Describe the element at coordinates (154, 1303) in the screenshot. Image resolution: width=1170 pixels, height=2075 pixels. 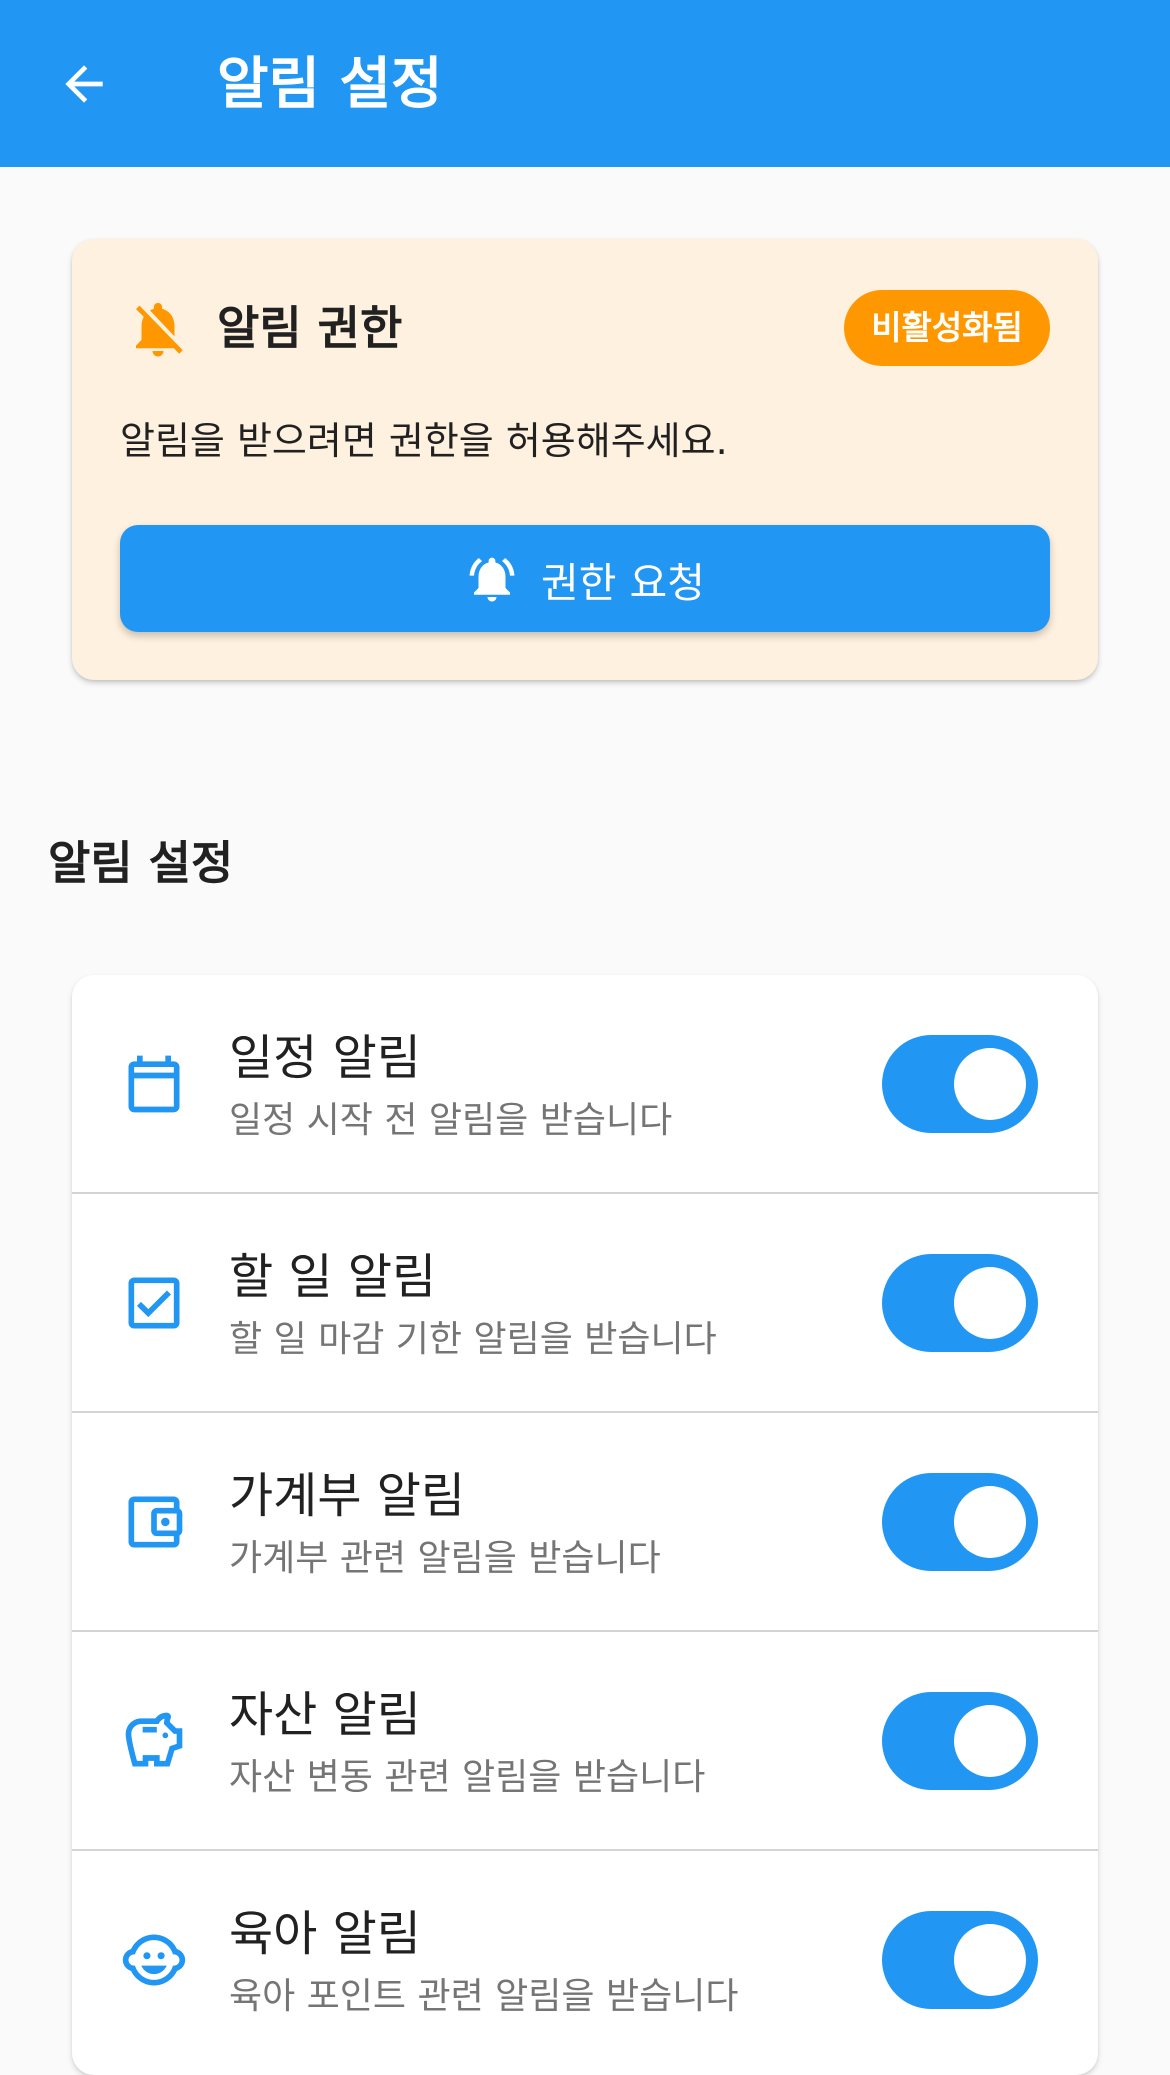
I see `checkbox-icon` at that location.